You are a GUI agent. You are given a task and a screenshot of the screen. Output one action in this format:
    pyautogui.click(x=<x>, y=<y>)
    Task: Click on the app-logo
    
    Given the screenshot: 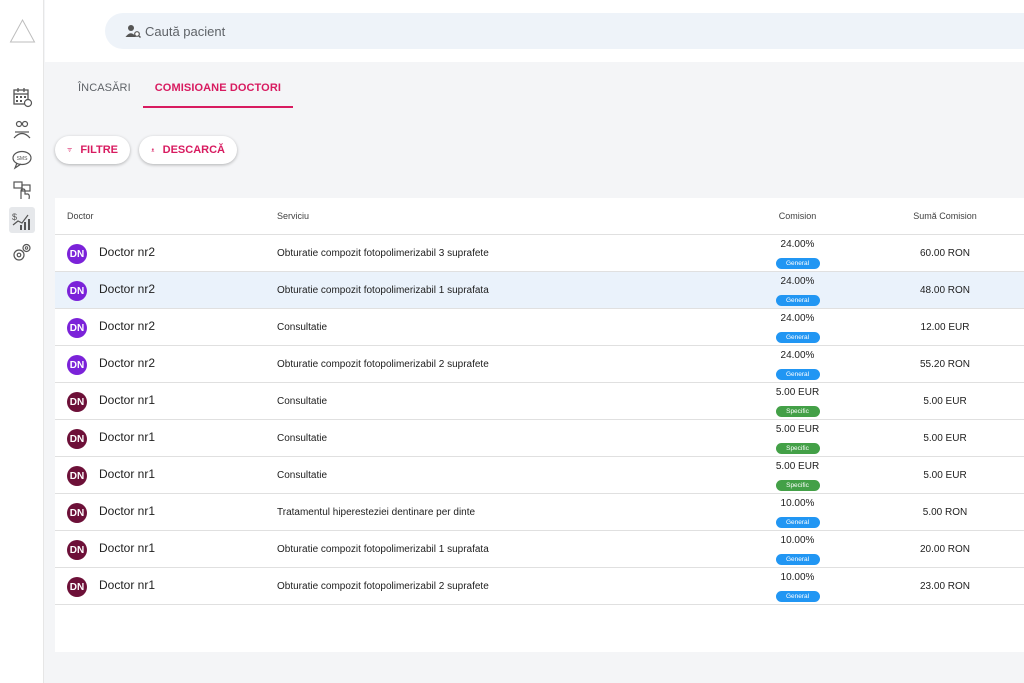 What is the action you would take?
    pyautogui.click(x=22, y=31)
    